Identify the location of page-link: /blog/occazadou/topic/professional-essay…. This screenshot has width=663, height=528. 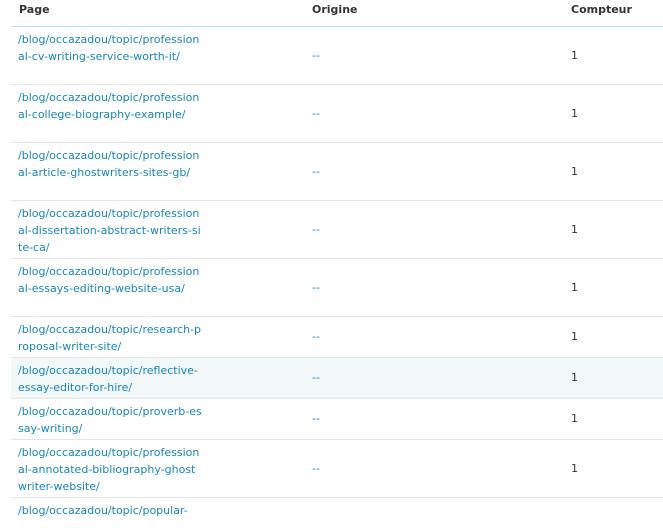
(108, 280).